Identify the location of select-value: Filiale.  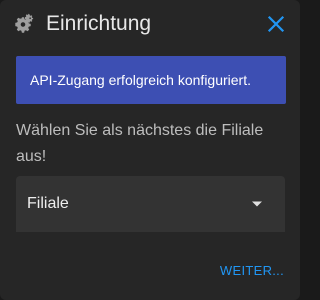
(48, 203).